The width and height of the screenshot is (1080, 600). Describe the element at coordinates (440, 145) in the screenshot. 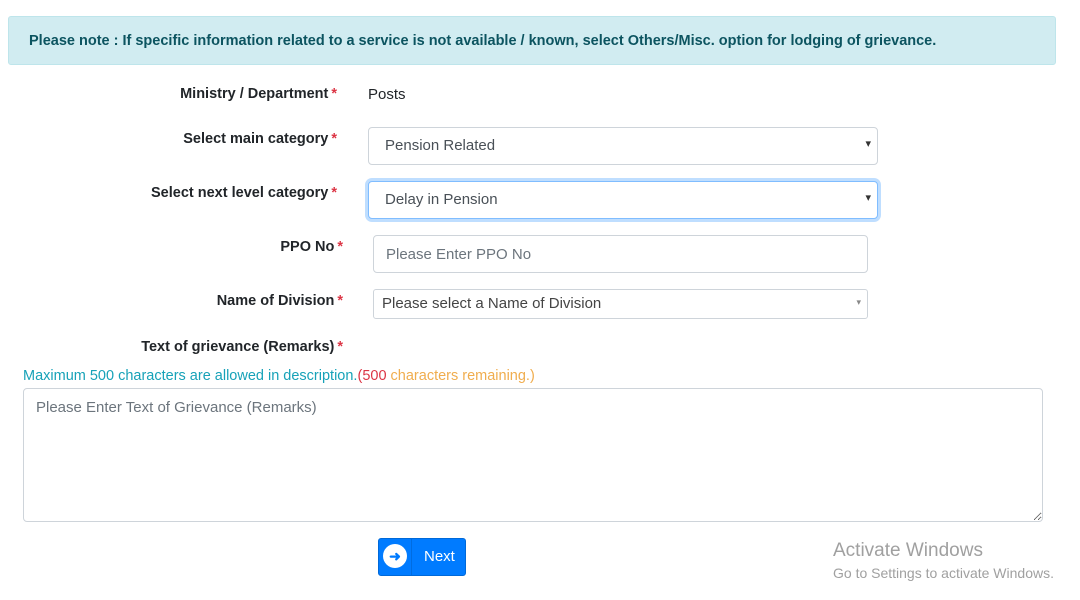

I see `main-category-value: Pension Related` at that location.